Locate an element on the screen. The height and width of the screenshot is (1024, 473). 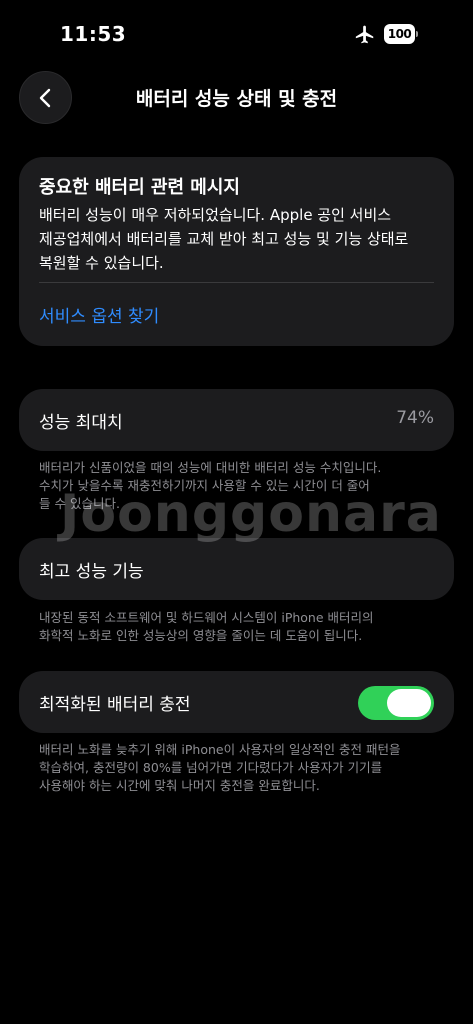
max-capacity-row: 성능 최대치 74% is located at coordinates (236, 420).